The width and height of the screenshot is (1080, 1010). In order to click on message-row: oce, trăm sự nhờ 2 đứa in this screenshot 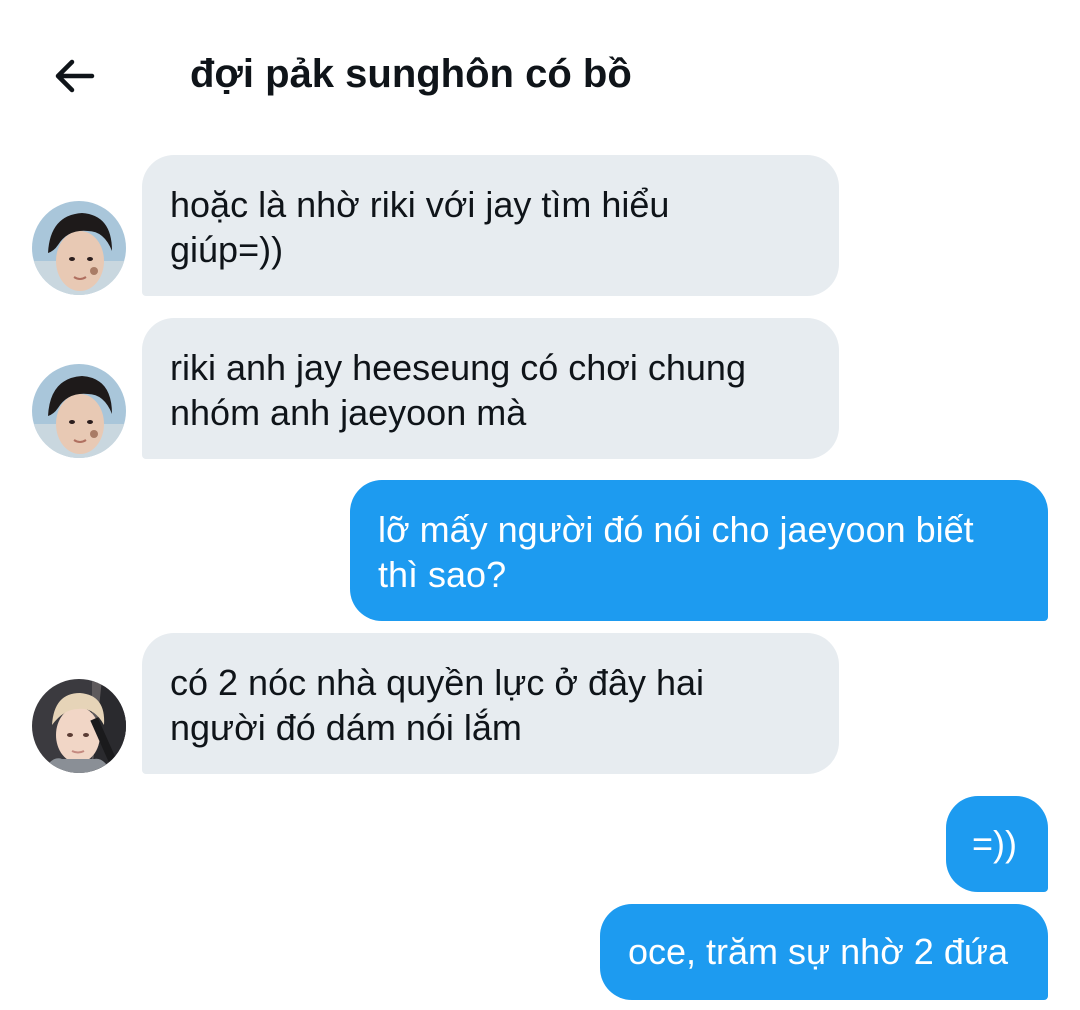, I will do `click(540, 952)`.